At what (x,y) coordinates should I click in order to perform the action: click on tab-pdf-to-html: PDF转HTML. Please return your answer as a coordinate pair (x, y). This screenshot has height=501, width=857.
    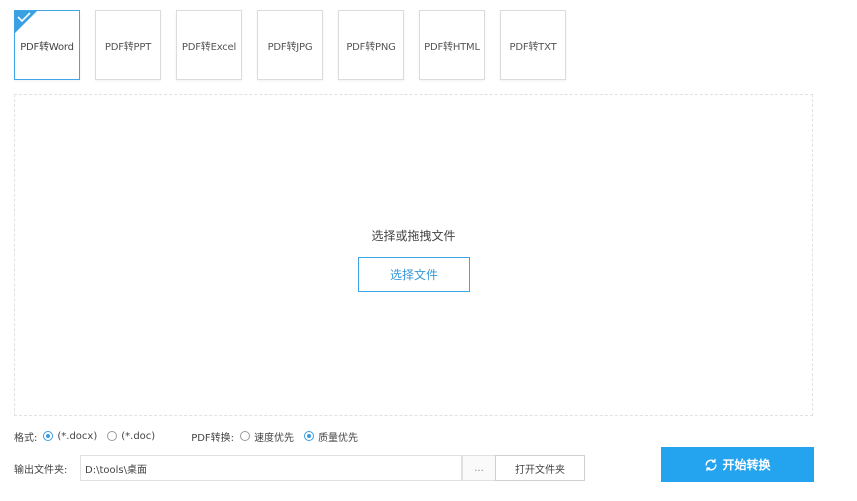
    Looking at the image, I should click on (452, 45).